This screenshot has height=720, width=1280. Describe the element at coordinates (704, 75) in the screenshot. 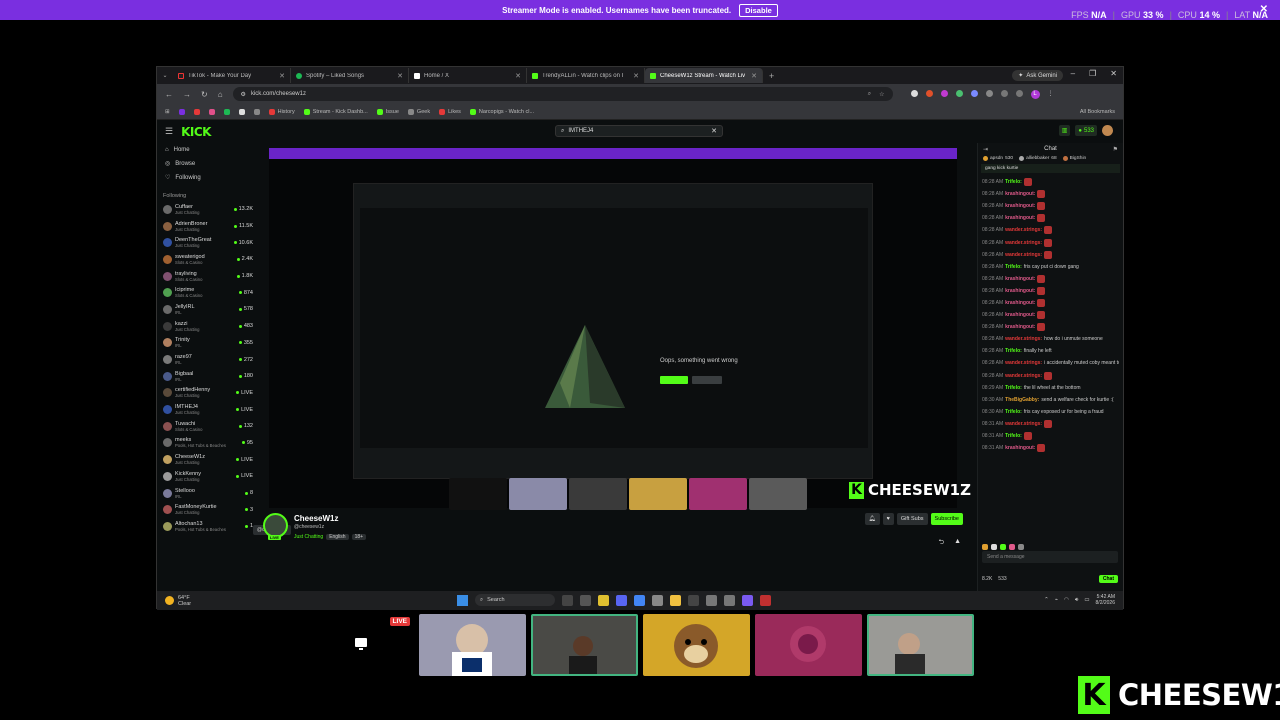

I see `tab-cheesew1z: CheeseW1z Stream - Watch Liv ✕` at that location.